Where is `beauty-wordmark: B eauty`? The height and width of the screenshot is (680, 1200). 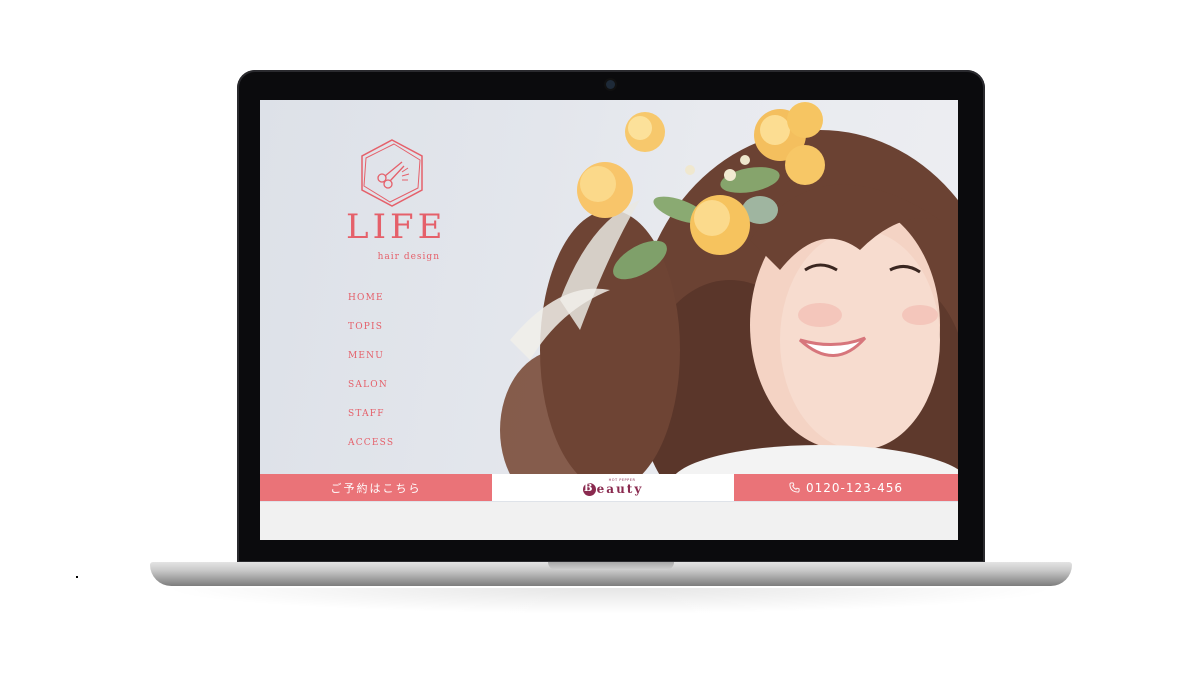 beauty-wordmark: B eauty is located at coordinates (613, 489).